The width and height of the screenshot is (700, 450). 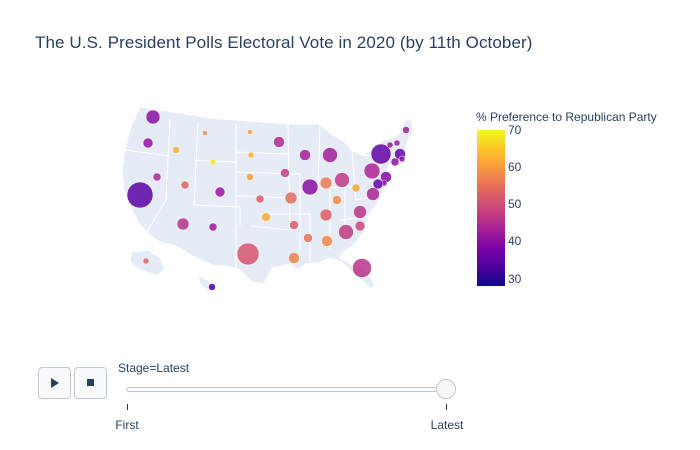 What do you see at coordinates (342, 180) in the screenshot?
I see `marker-oh` at bounding box center [342, 180].